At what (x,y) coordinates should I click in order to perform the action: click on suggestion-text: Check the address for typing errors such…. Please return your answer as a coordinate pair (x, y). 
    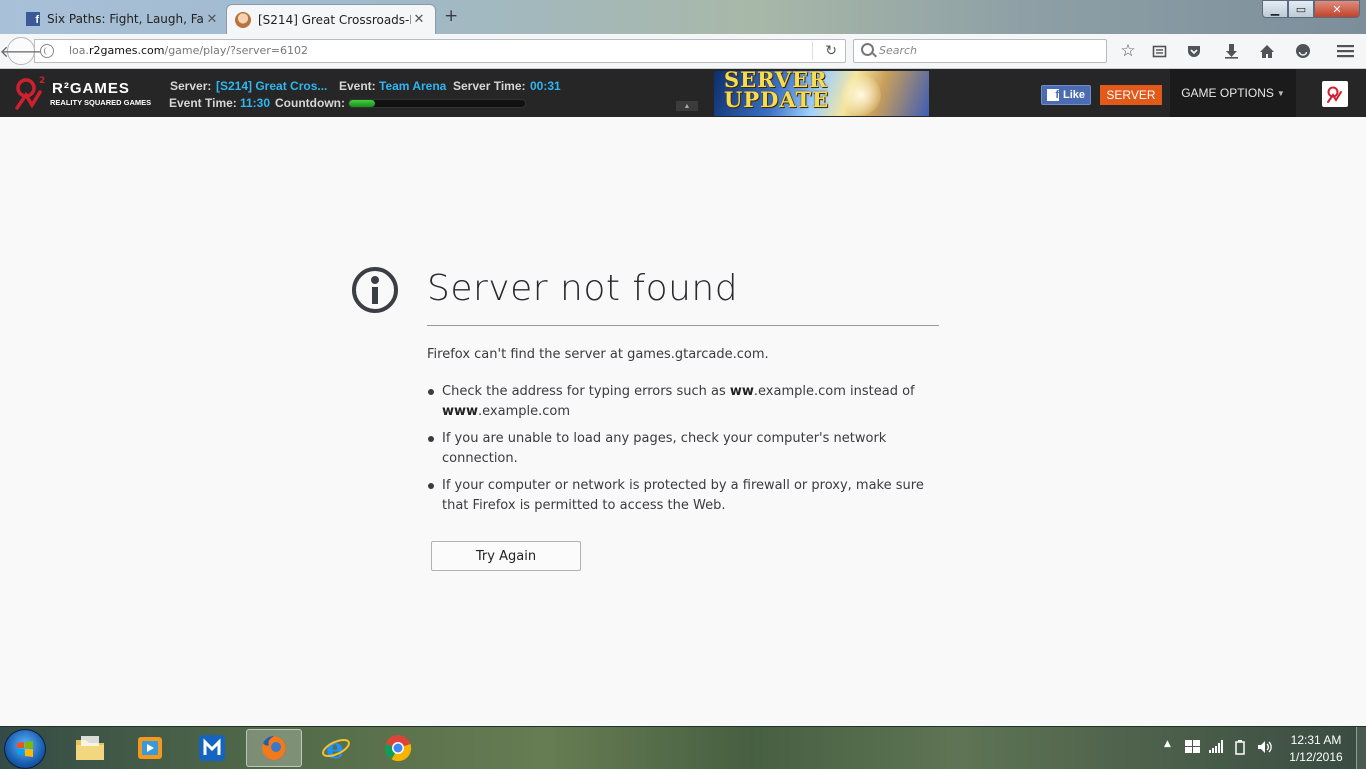
    Looking at the image, I should click on (586, 391).